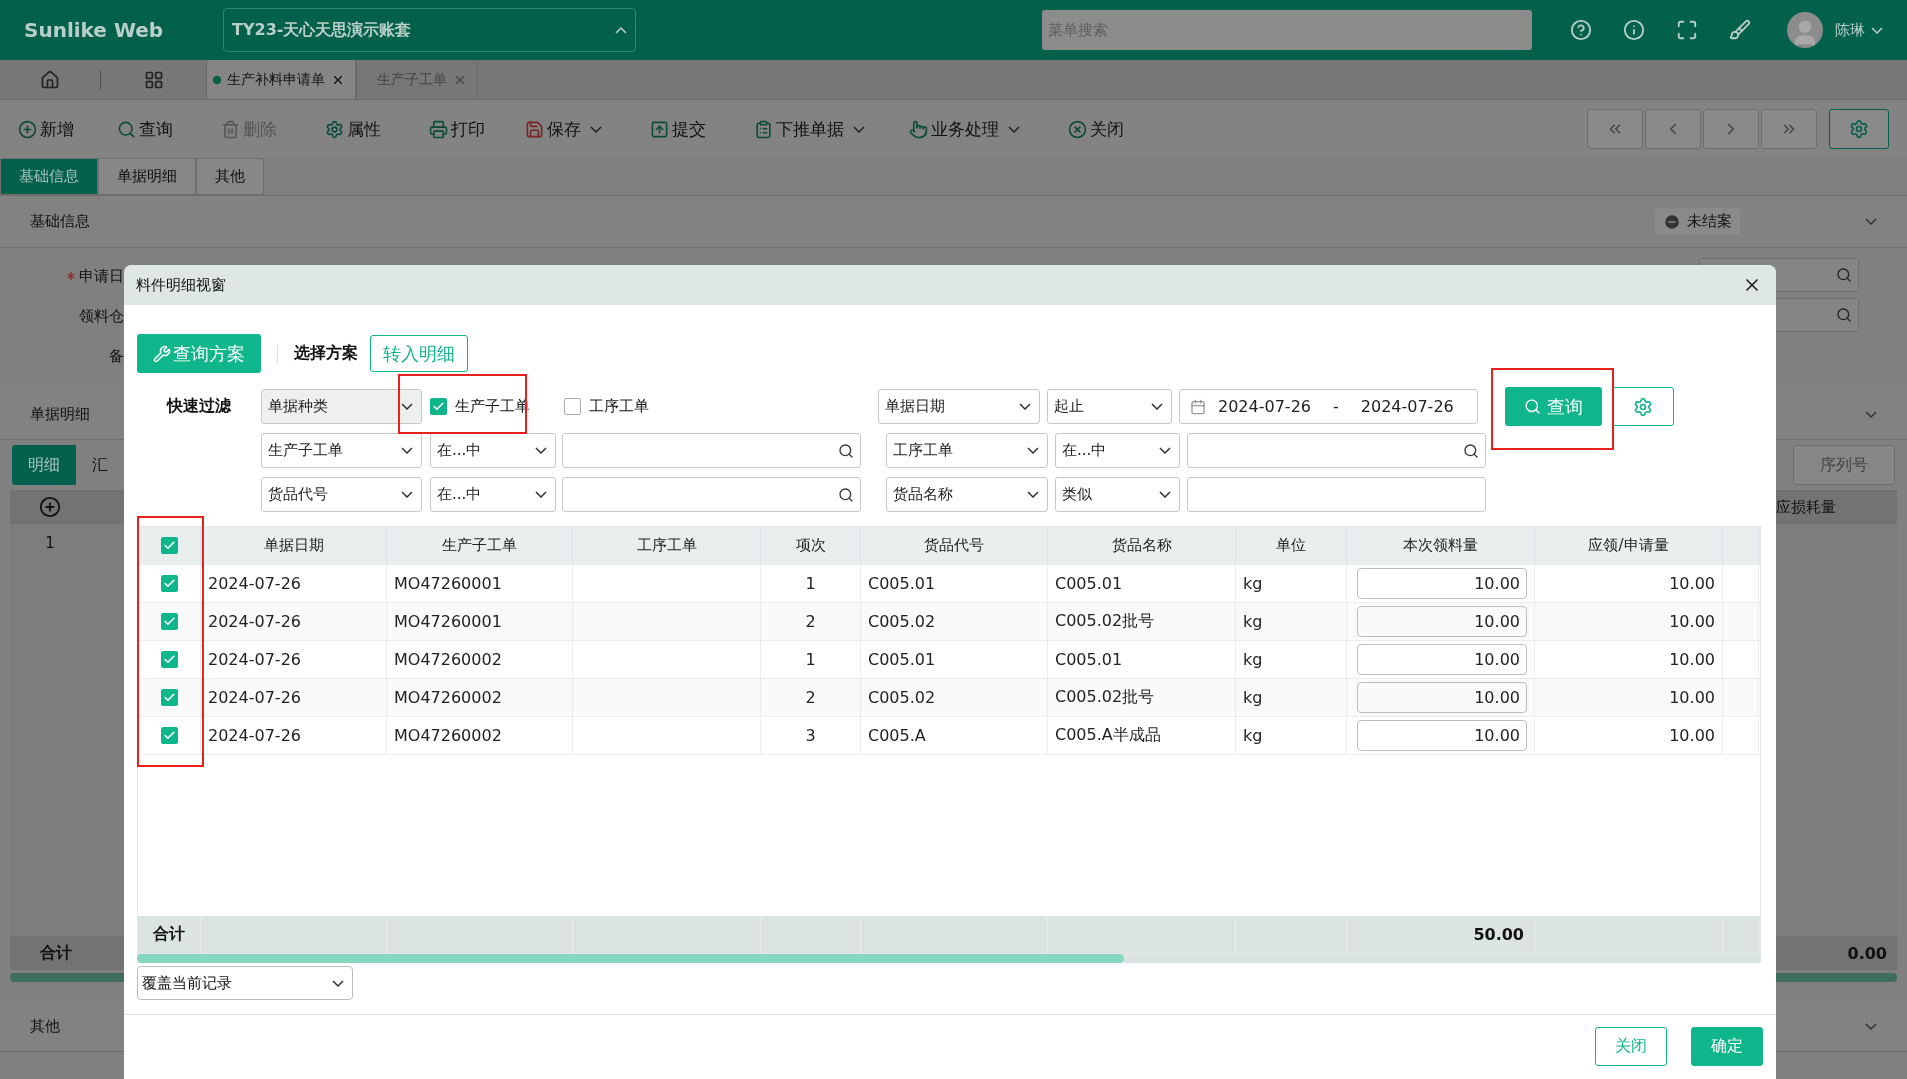  I want to click on form-tab: 基础信息, so click(49, 176).